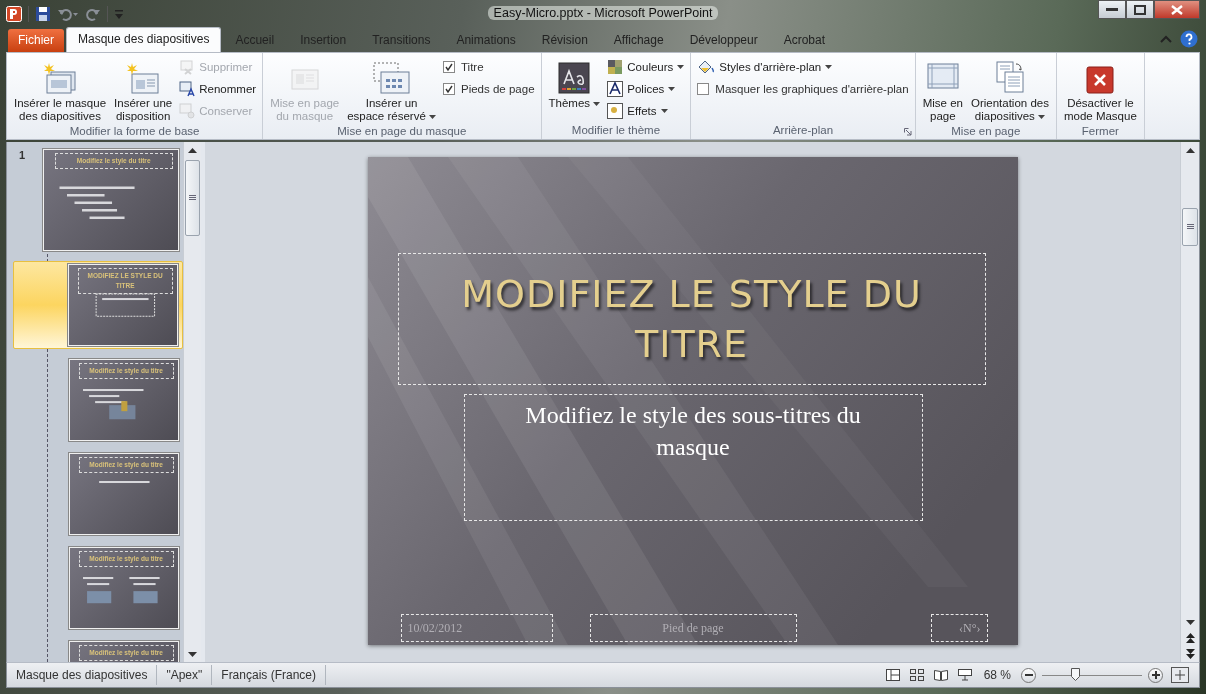 The height and width of the screenshot is (694, 1206). Describe the element at coordinates (93, 14) in the screenshot. I see `redo-icon` at that location.